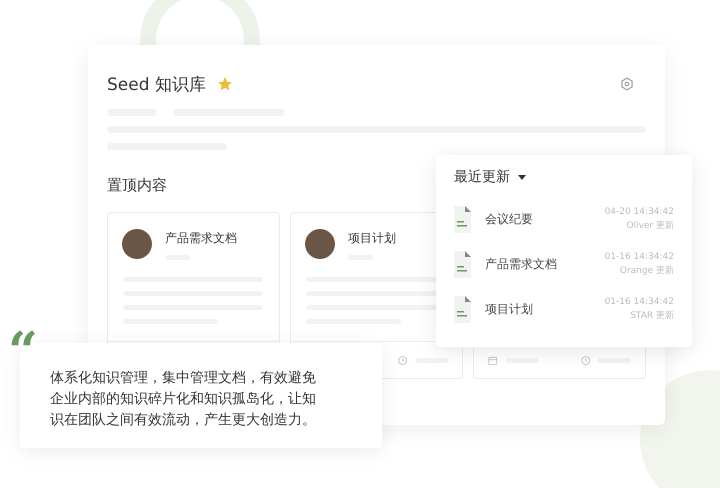 The width and height of the screenshot is (720, 488). What do you see at coordinates (647, 270) in the screenshot?
I see `updater-name: Orange 更新` at bounding box center [647, 270].